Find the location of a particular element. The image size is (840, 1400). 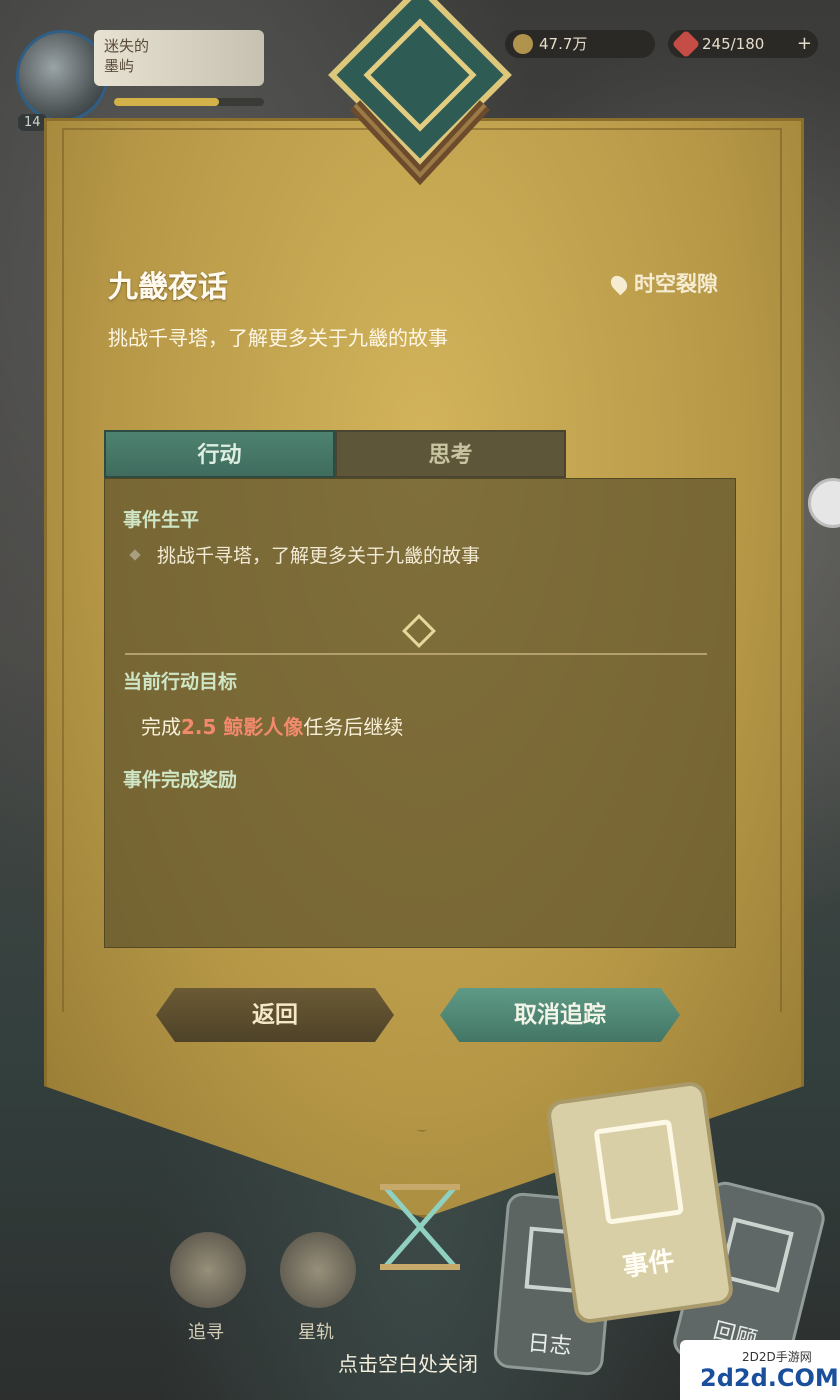

player-name-line2: 墨屿 is located at coordinates (119, 66).